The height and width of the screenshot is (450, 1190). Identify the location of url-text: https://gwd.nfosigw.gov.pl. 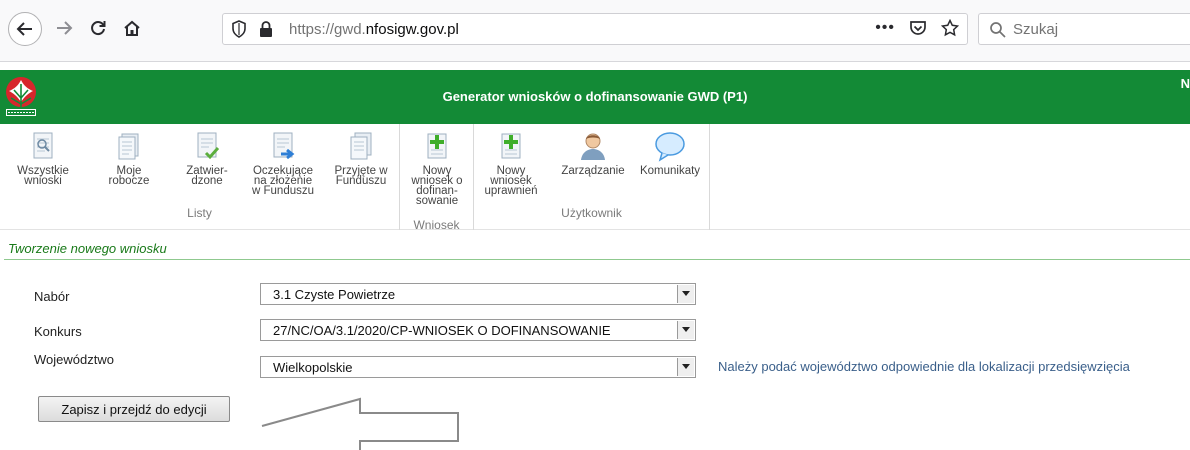
(374, 29).